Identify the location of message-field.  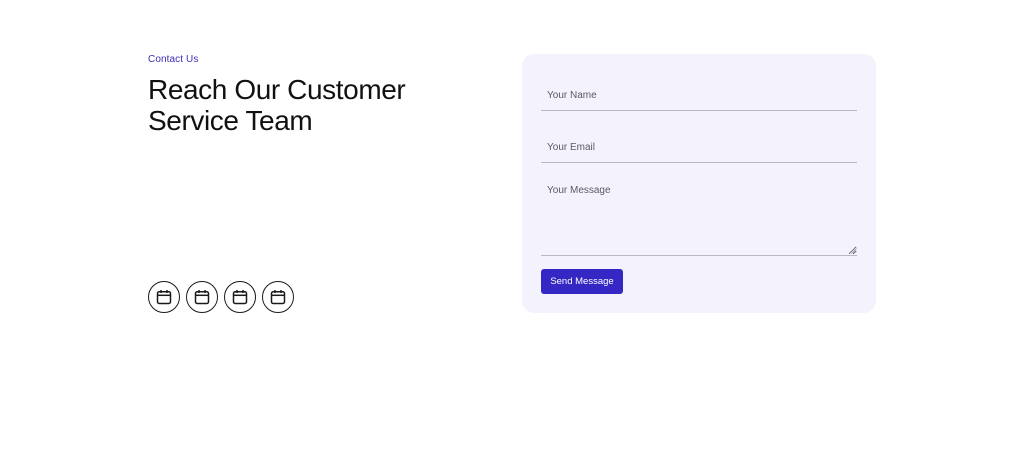
(699, 218).